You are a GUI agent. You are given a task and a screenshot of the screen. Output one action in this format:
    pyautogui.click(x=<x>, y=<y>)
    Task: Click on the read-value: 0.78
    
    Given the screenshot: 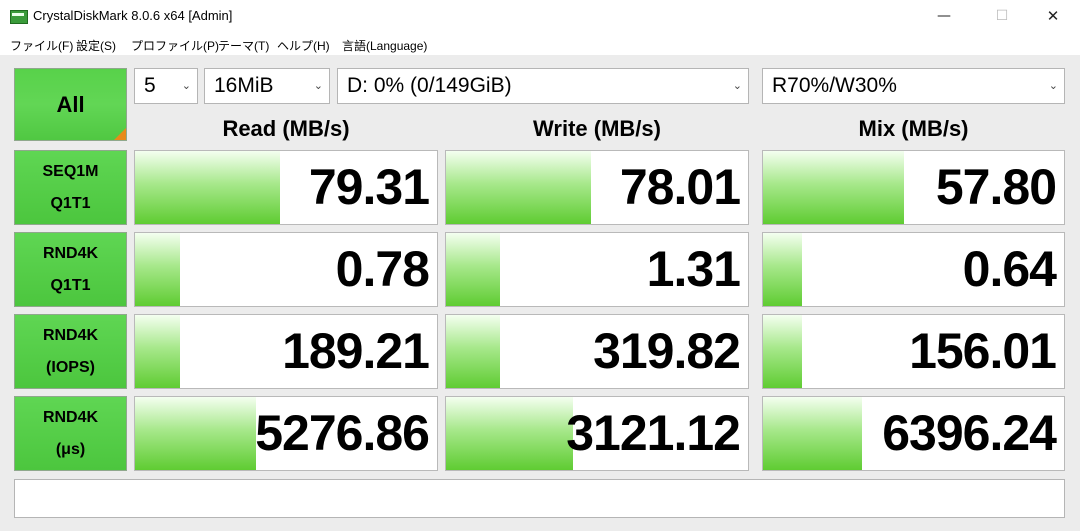 What is the action you would take?
    pyautogui.click(x=382, y=269)
    